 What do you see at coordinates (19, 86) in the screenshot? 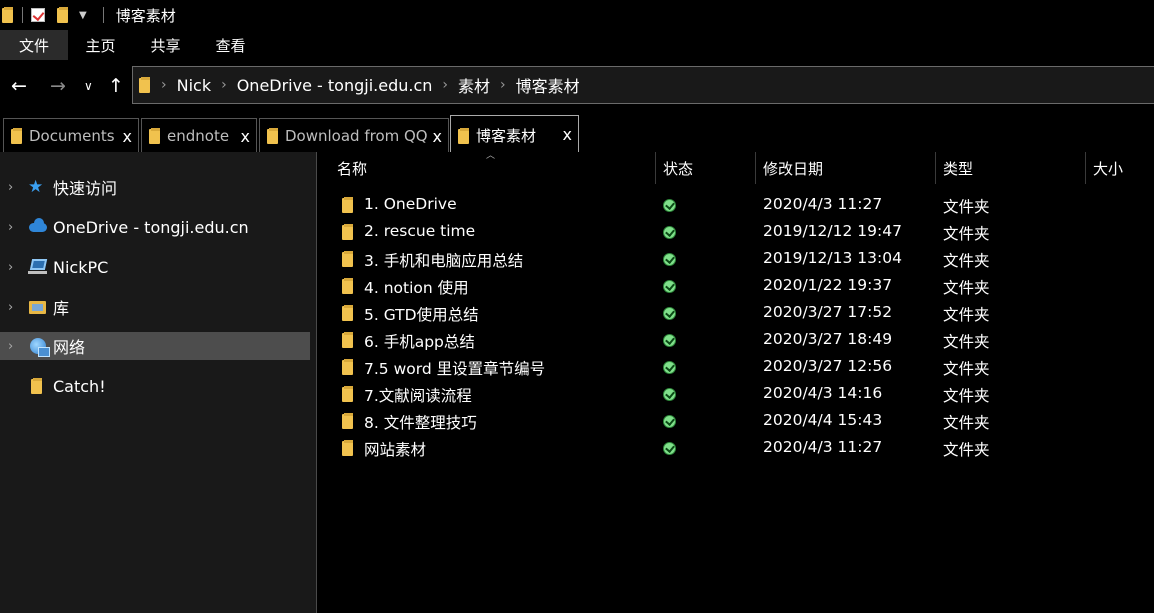
I see `back-arrow-icon: ←` at bounding box center [19, 86].